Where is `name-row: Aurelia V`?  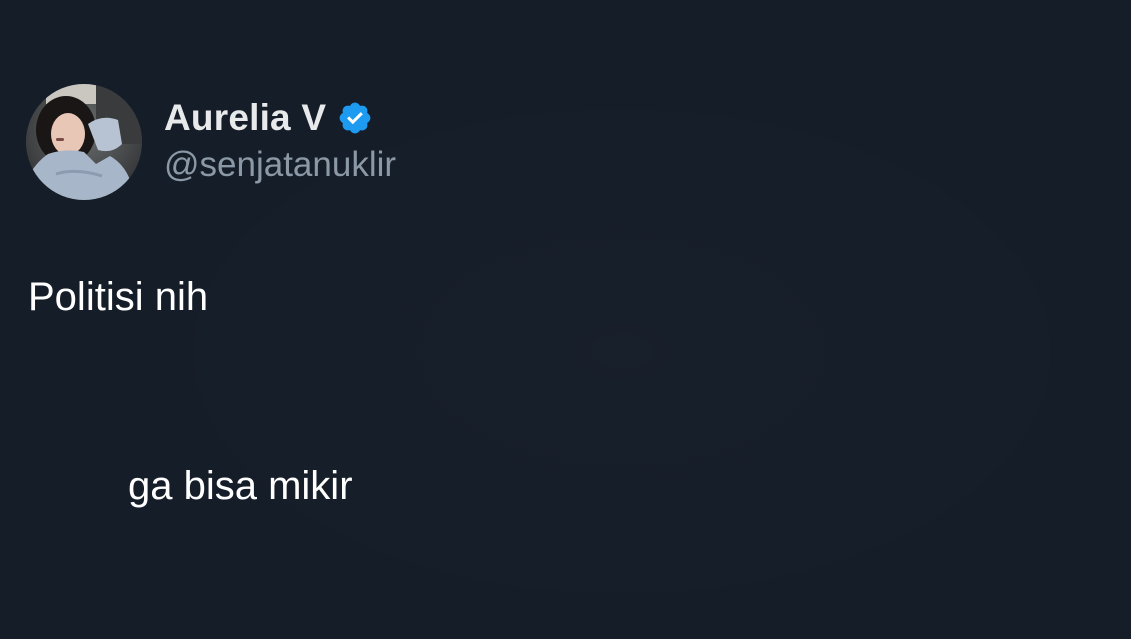
name-row: Aurelia V is located at coordinates (280, 118).